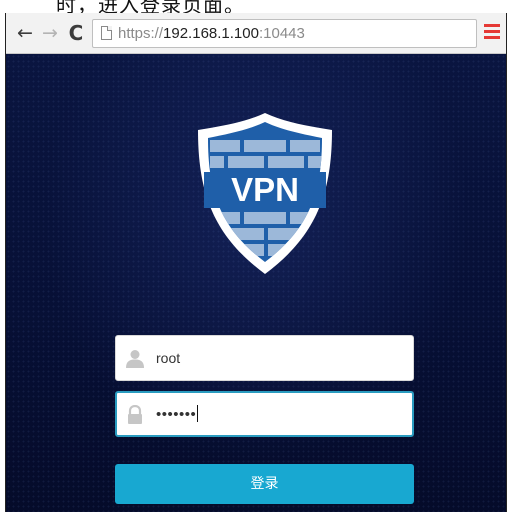  What do you see at coordinates (198, 413) in the screenshot?
I see `text-caret` at bounding box center [198, 413].